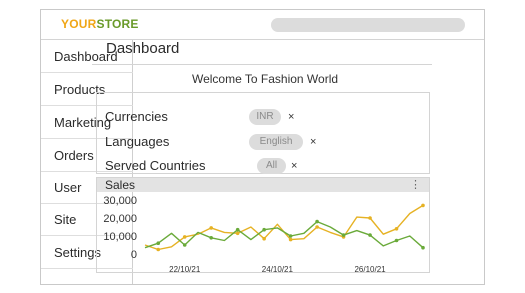 The image size is (525, 293). I want to click on served-countries-label: Served Countries, so click(155, 165).